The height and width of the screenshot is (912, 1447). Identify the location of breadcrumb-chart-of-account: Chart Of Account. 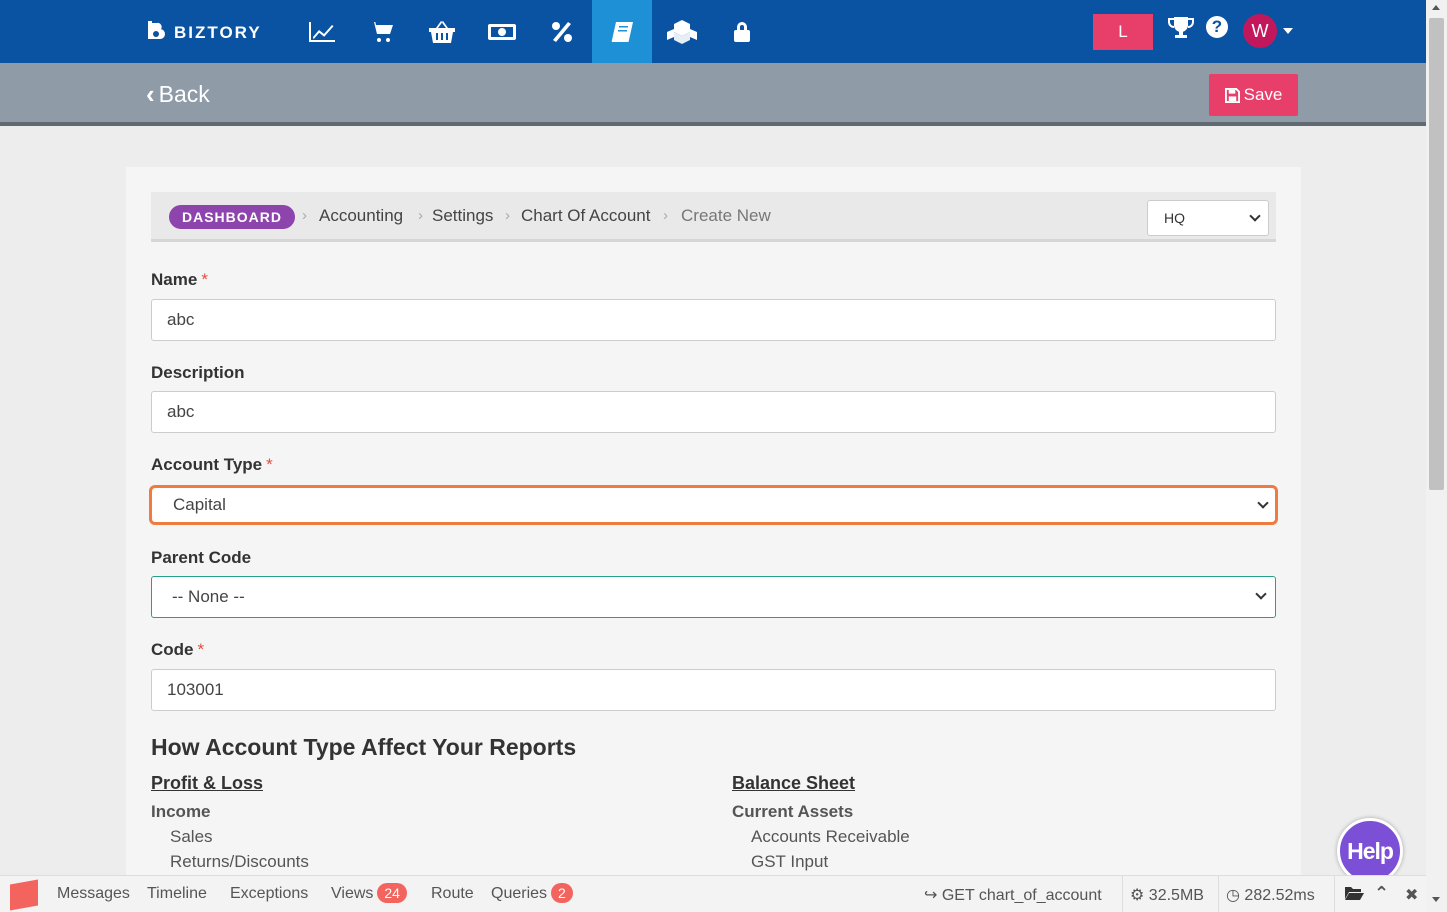
(585, 216).